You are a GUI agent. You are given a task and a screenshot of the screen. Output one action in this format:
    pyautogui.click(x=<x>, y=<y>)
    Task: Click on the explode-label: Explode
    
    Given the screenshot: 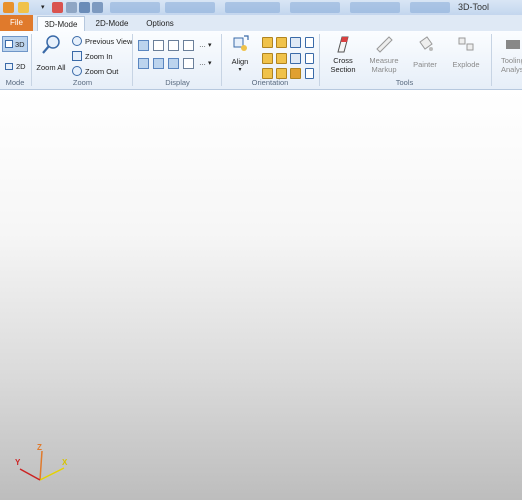 What is the action you would take?
    pyautogui.click(x=466, y=64)
    